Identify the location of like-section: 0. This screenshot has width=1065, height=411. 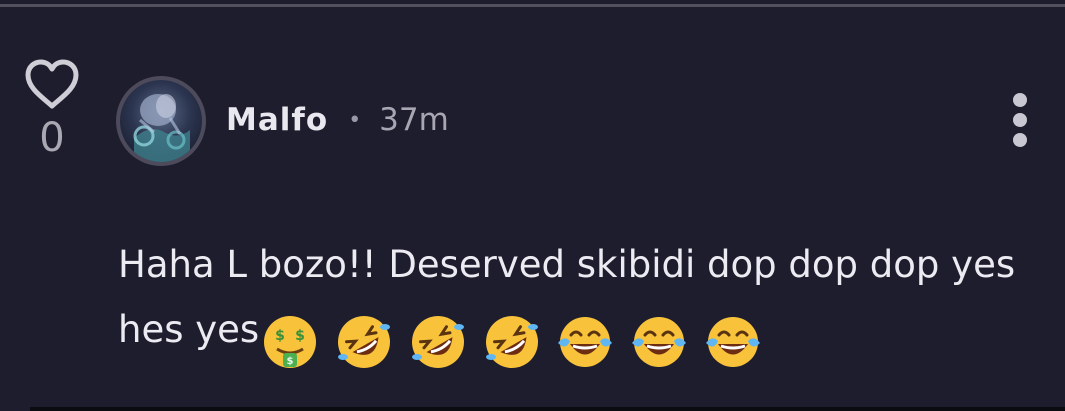
(52, 109).